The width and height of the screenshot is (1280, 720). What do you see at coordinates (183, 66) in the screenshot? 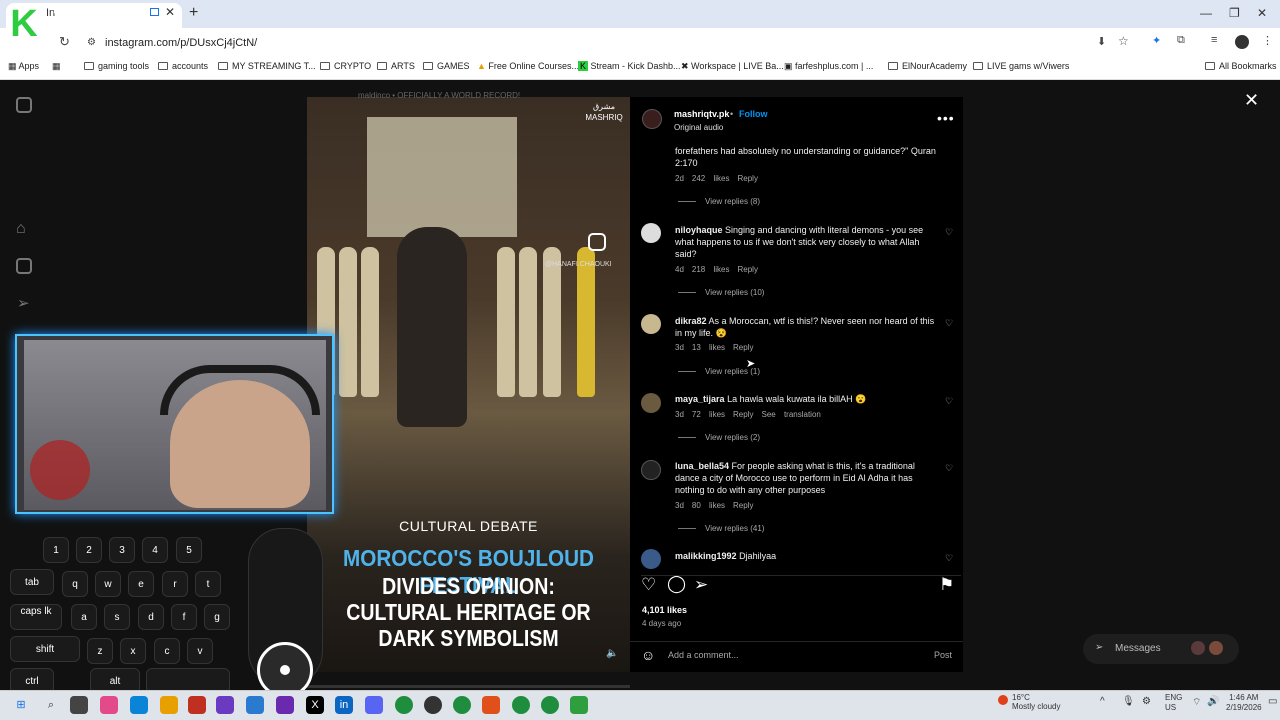
I see `bookmark-accounts: accounts` at bounding box center [183, 66].